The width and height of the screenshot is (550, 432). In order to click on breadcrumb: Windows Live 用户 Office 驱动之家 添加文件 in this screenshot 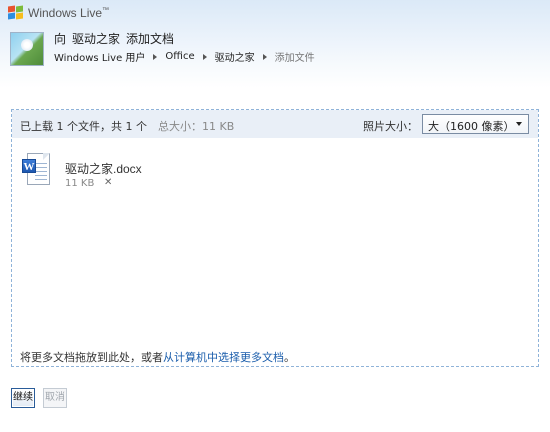, I will do `click(184, 56)`.